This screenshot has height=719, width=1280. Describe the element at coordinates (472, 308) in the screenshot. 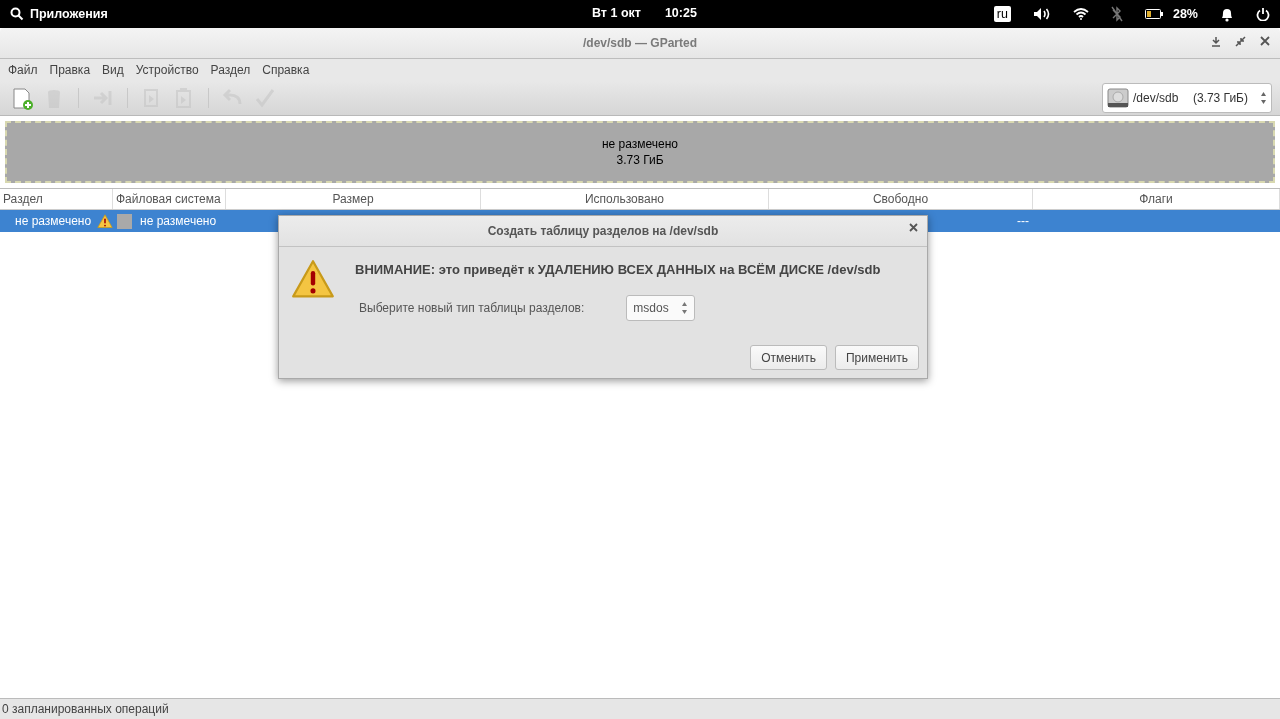

I see `field-label: Выберите новый тип таблицы разделов:` at that location.